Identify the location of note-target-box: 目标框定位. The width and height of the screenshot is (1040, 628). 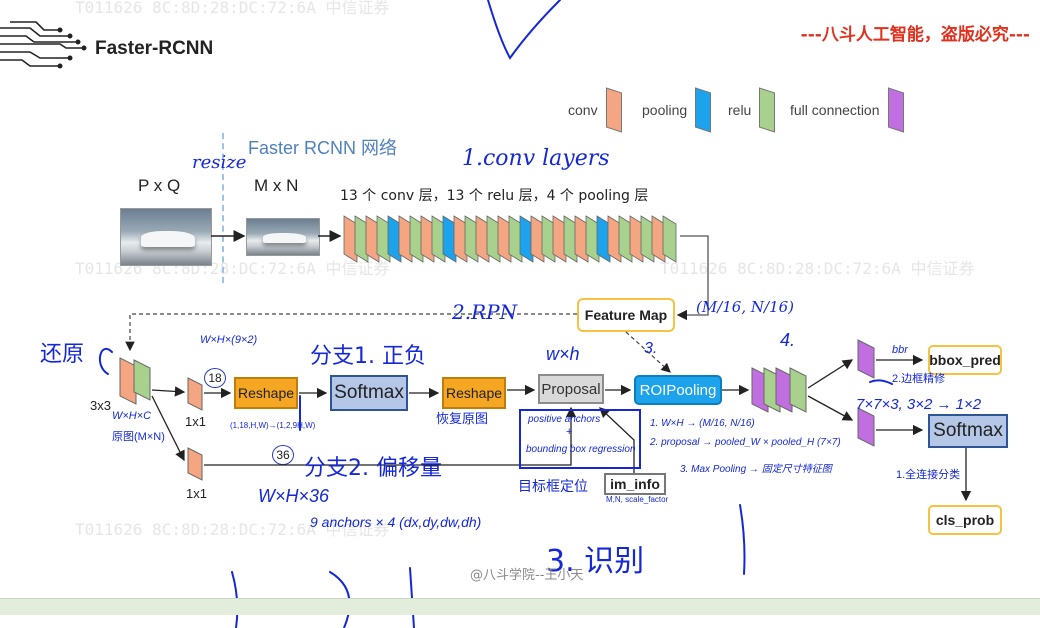
(553, 486).